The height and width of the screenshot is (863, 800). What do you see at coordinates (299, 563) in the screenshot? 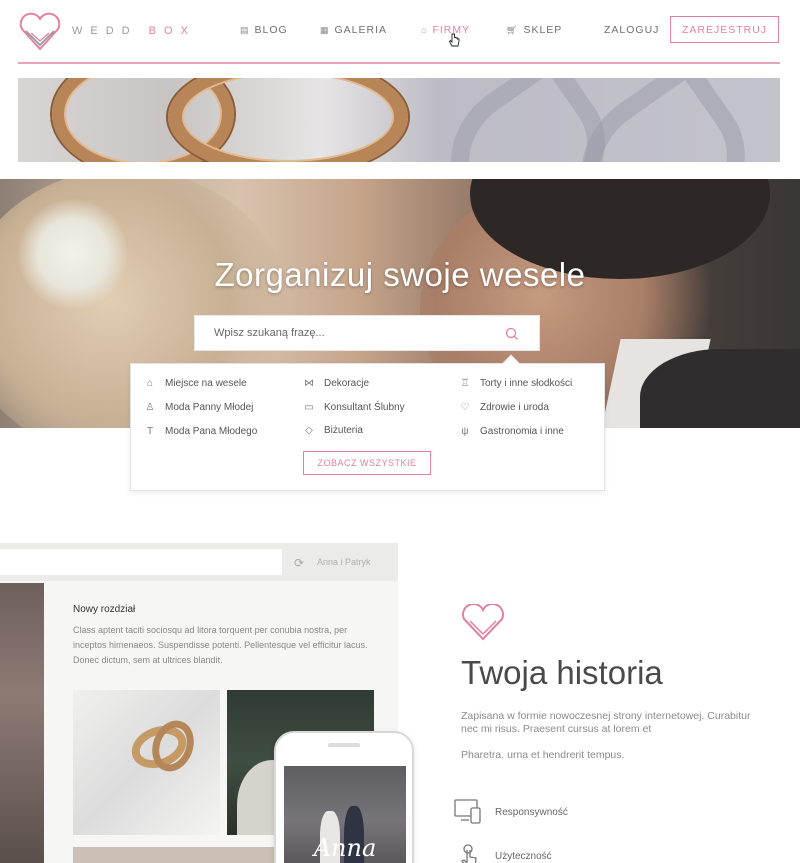
I see `refresh-icon: ⟳` at bounding box center [299, 563].